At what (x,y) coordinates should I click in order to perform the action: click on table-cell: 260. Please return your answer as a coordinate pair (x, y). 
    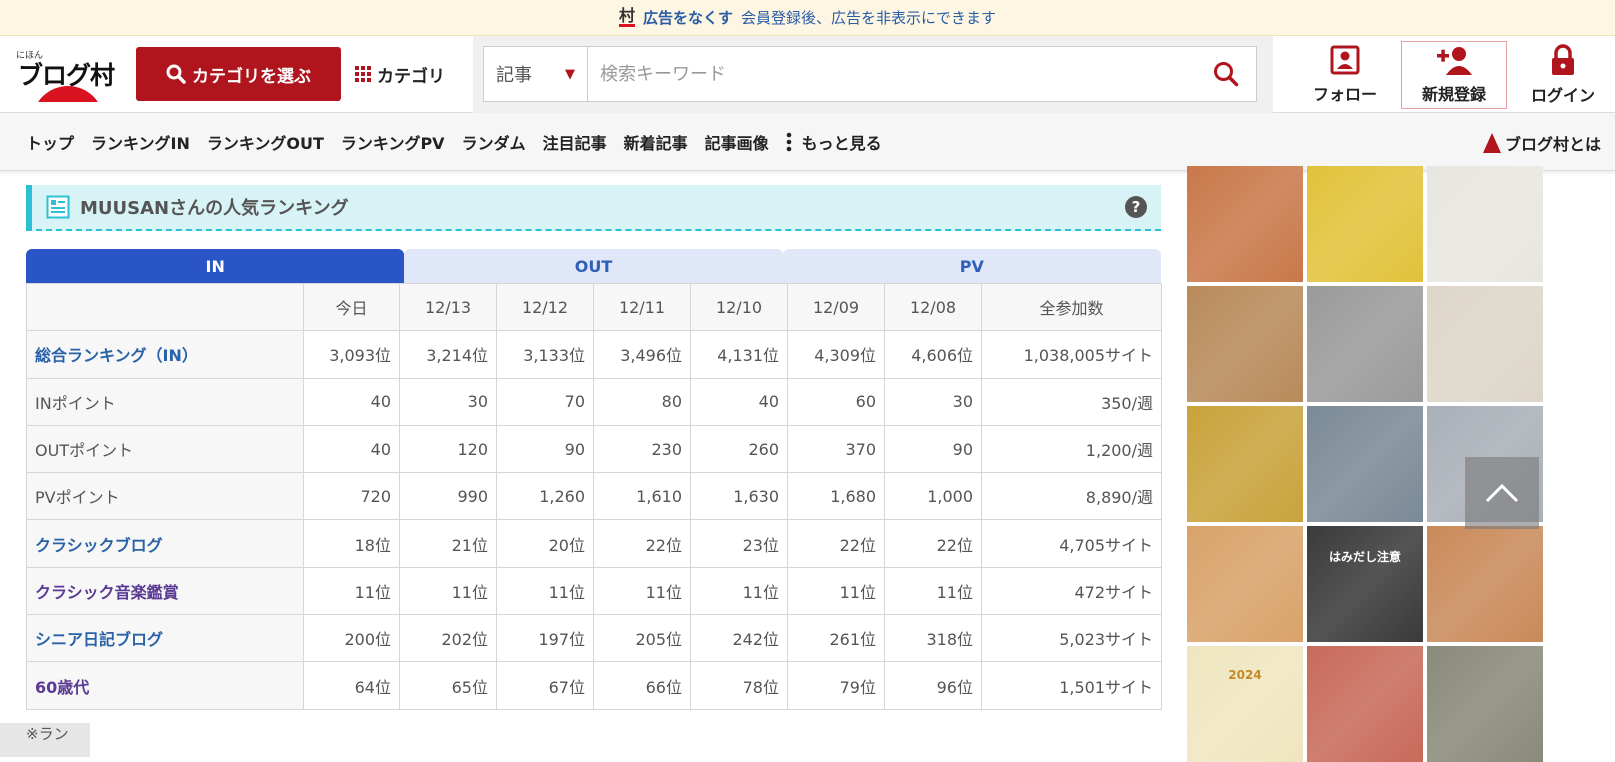
    Looking at the image, I should click on (739, 449).